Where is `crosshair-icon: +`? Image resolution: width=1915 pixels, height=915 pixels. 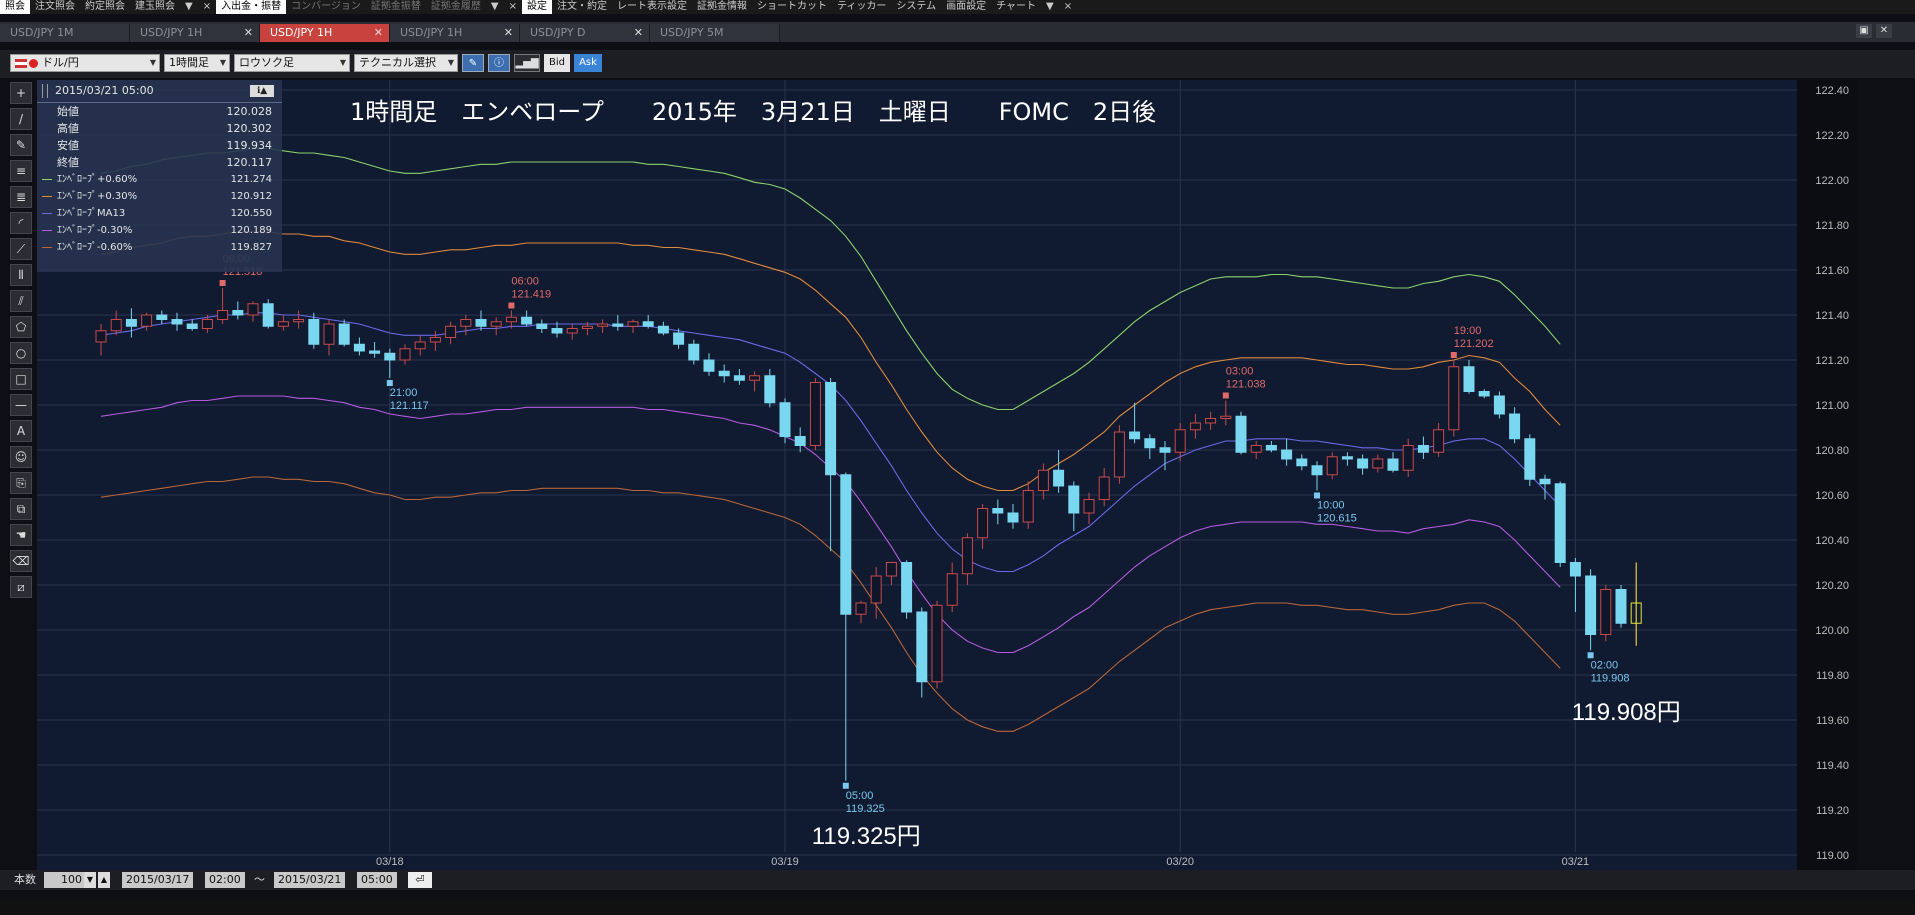
crosshair-icon: + is located at coordinates (21, 93).